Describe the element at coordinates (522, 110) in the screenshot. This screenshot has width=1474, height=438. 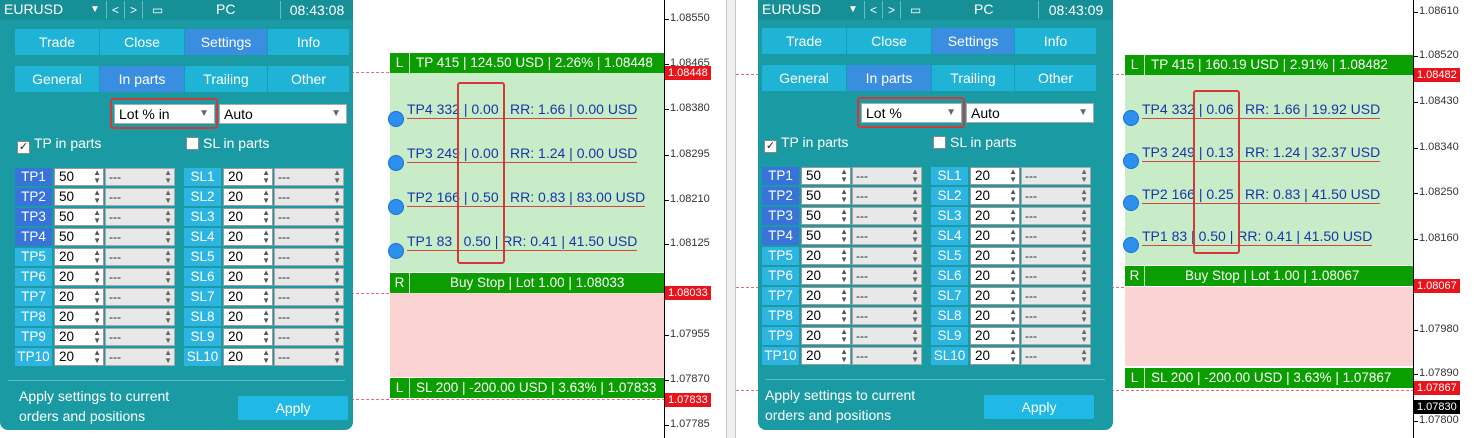
I see `tp-row-4: TP4 332 | 0.00 | RR: 1.66 | 0.00 USD` at that location.